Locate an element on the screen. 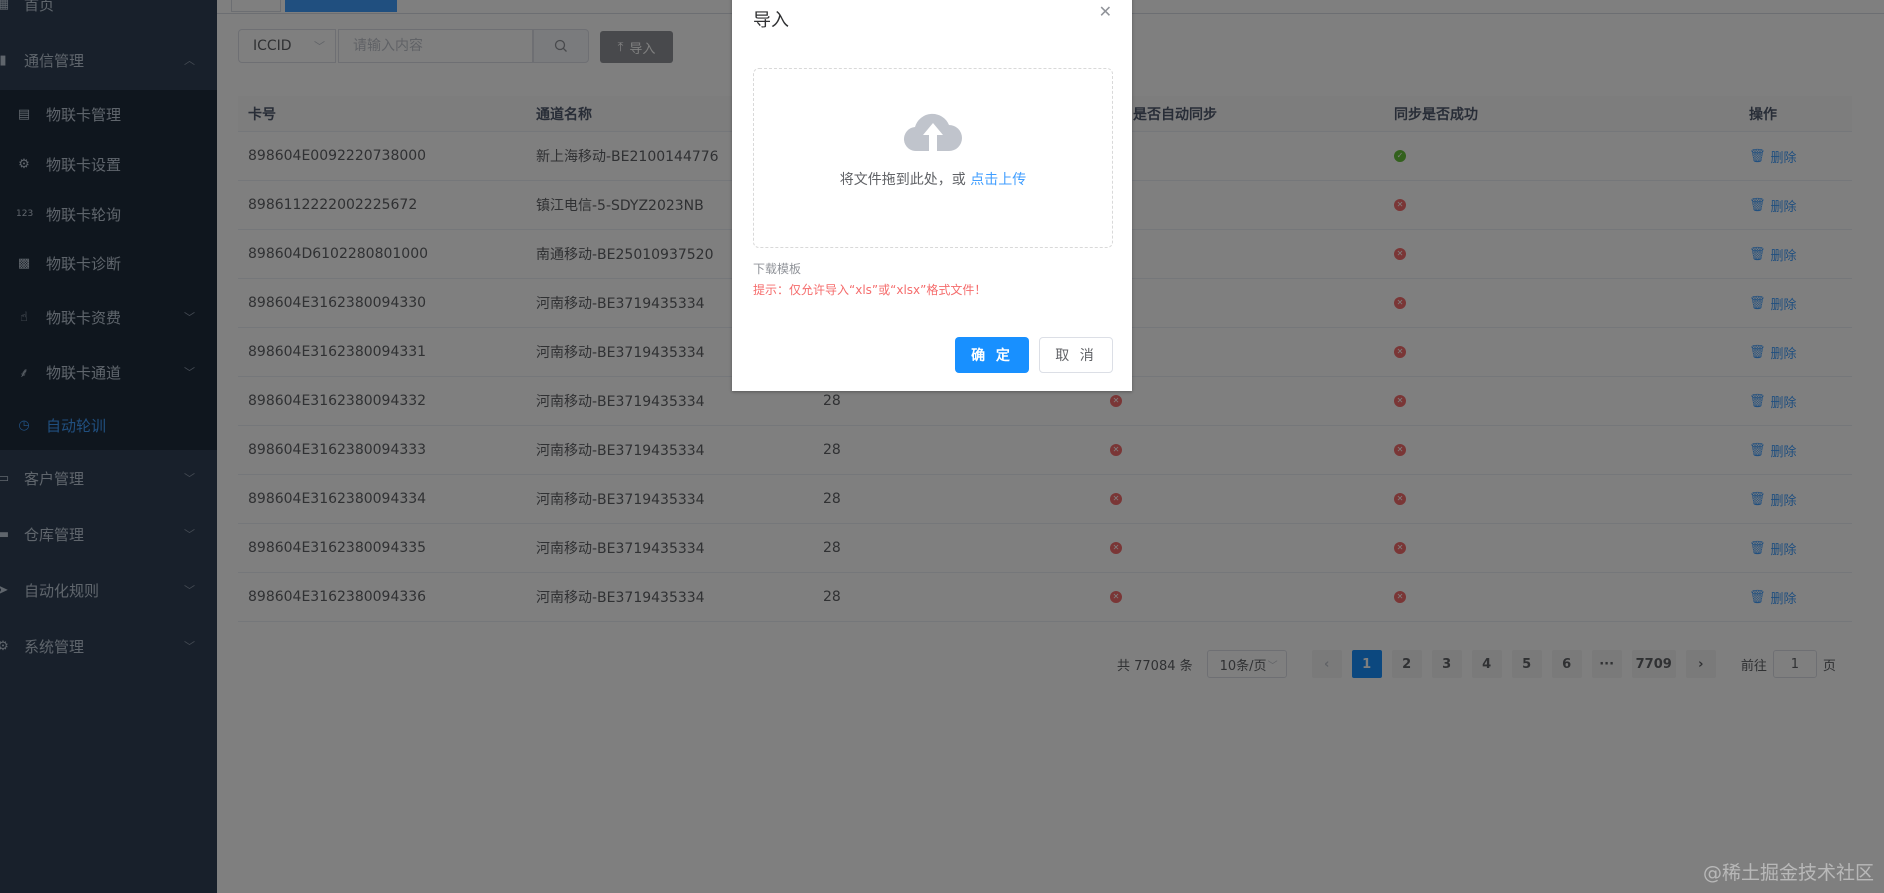  dialog-title: 导入 is located at coordinates (771, 20).